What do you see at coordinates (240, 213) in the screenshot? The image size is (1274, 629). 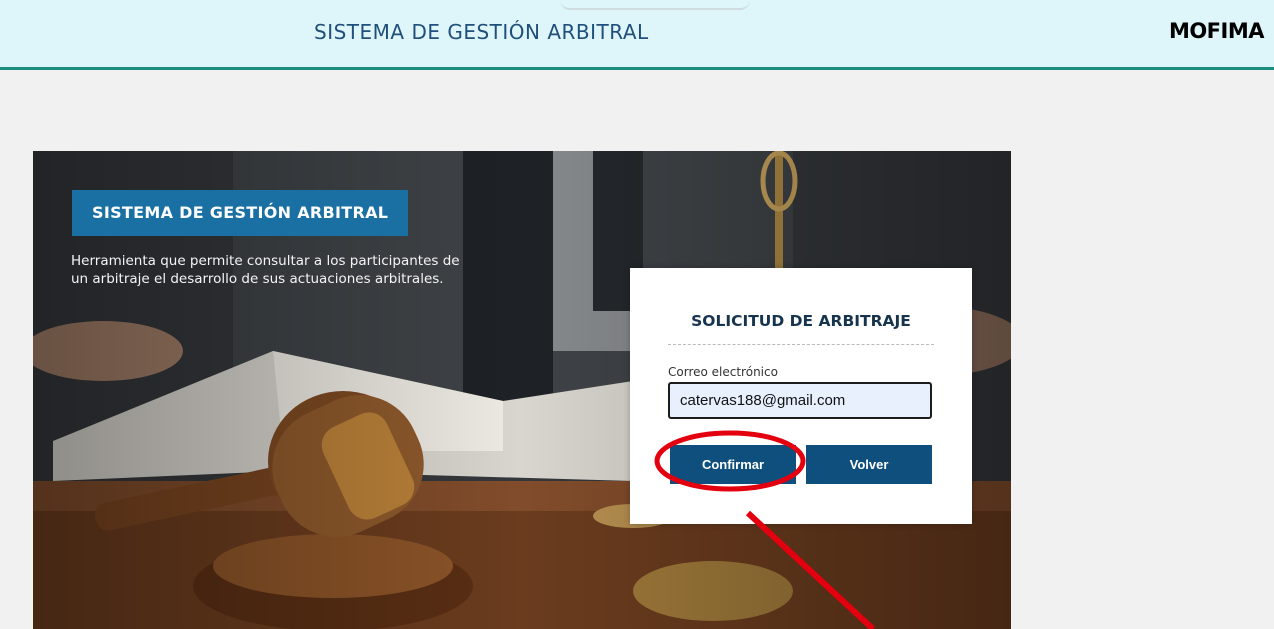 I see `hero-title-badge: SISTEMA DE GESTIÓN ARBITRAL` at bounding box center [240, 213].